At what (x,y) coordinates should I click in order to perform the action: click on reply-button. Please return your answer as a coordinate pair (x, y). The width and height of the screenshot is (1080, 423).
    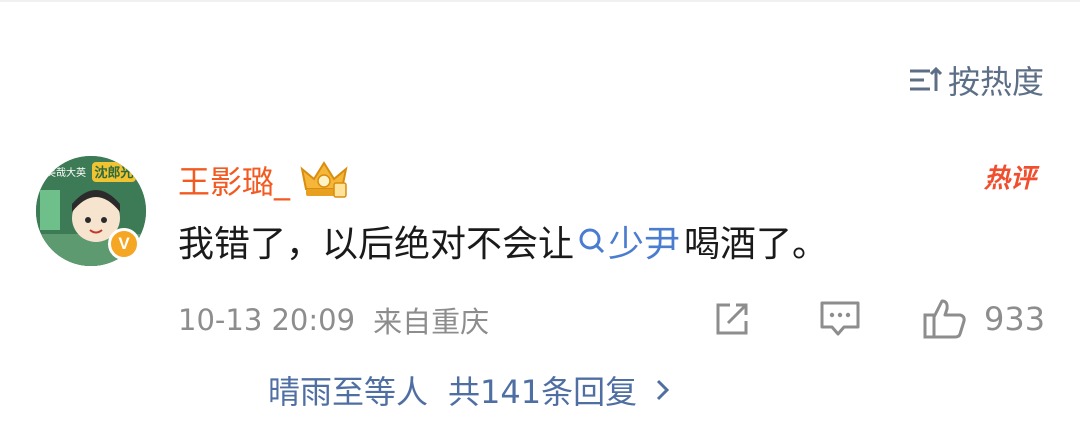
    Looking at the image, I should click on (840, 319).